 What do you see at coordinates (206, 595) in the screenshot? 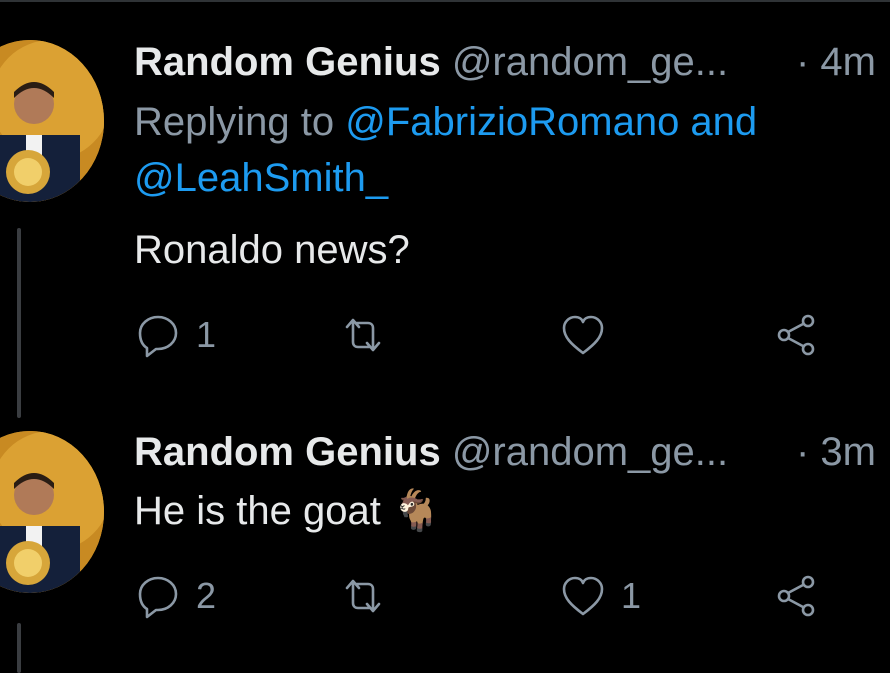
I see `reply-count: 2` at bounding box center [206, 595].